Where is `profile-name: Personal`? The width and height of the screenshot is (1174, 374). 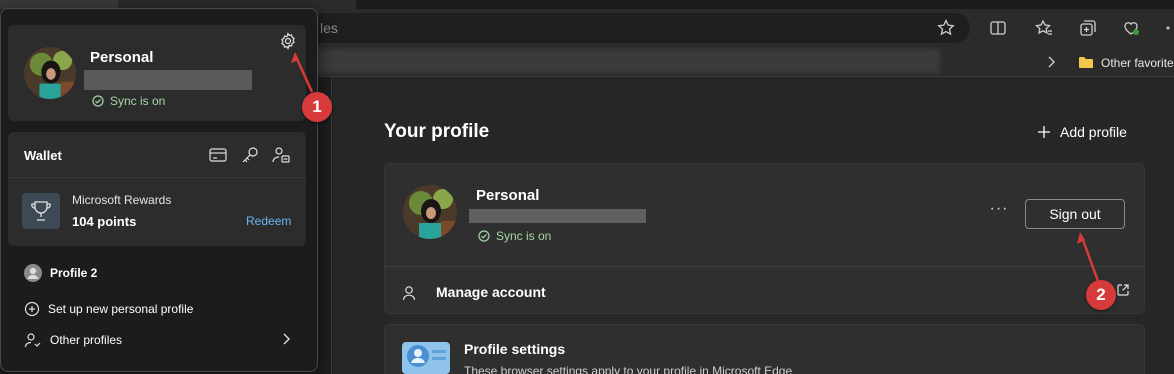 profile-name: Personal is located at coordinates (508, 195).